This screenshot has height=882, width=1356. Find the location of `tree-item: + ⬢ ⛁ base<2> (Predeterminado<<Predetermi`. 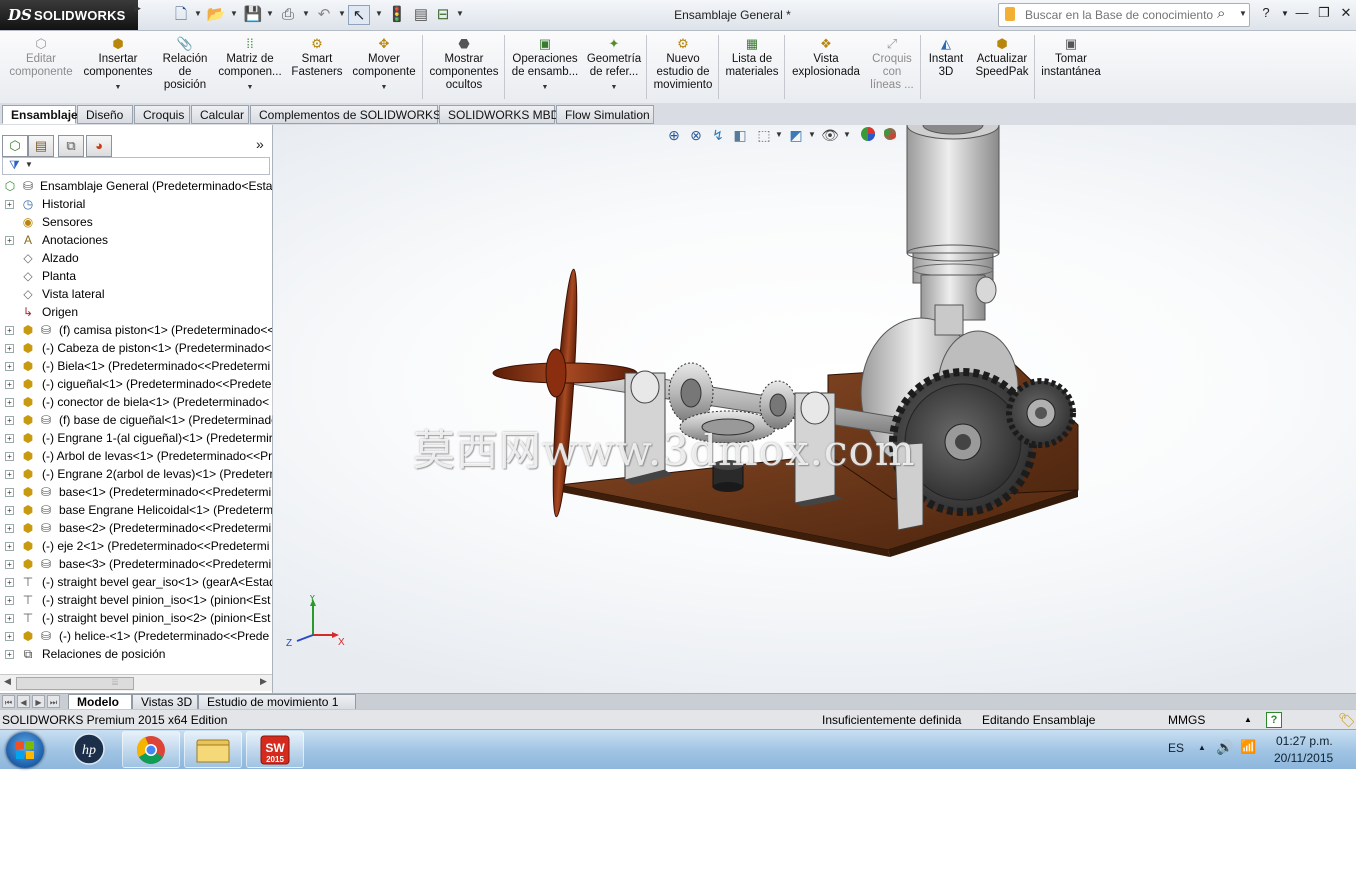

tree-item: + ⬢ ⛁ base<2> (Predeterminado<<Predetermi is located at coordinates (136, 528).